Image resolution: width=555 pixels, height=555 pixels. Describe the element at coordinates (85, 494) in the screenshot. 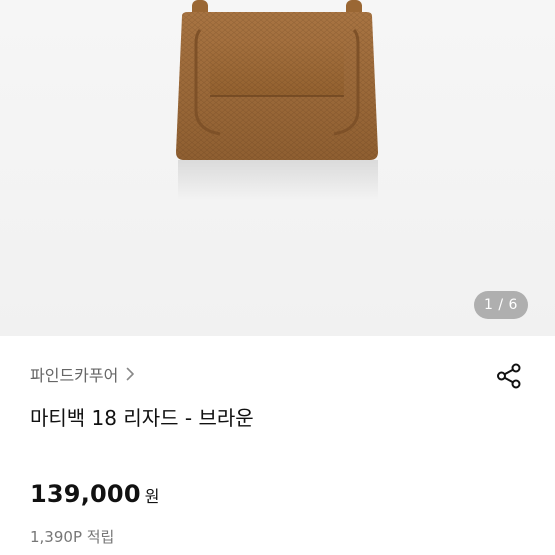

I see `product-price: 139,000` at that location.